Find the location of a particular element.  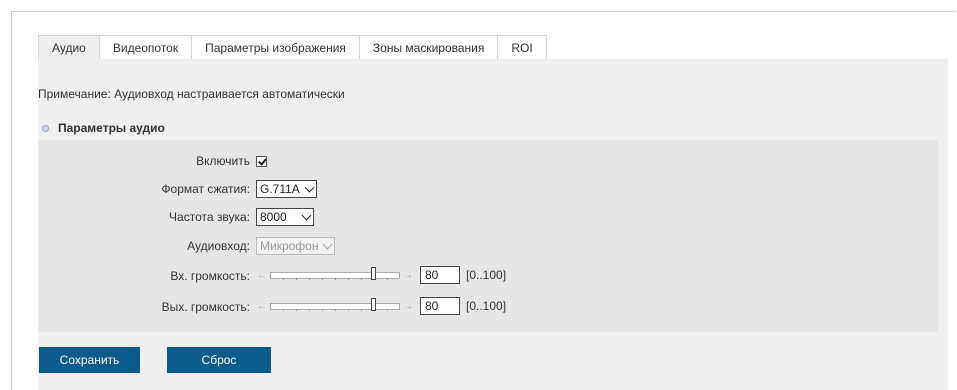

input-volume-row: Вх. громкость: ← → 80 [0..100] is located at coordinates (488, 275).